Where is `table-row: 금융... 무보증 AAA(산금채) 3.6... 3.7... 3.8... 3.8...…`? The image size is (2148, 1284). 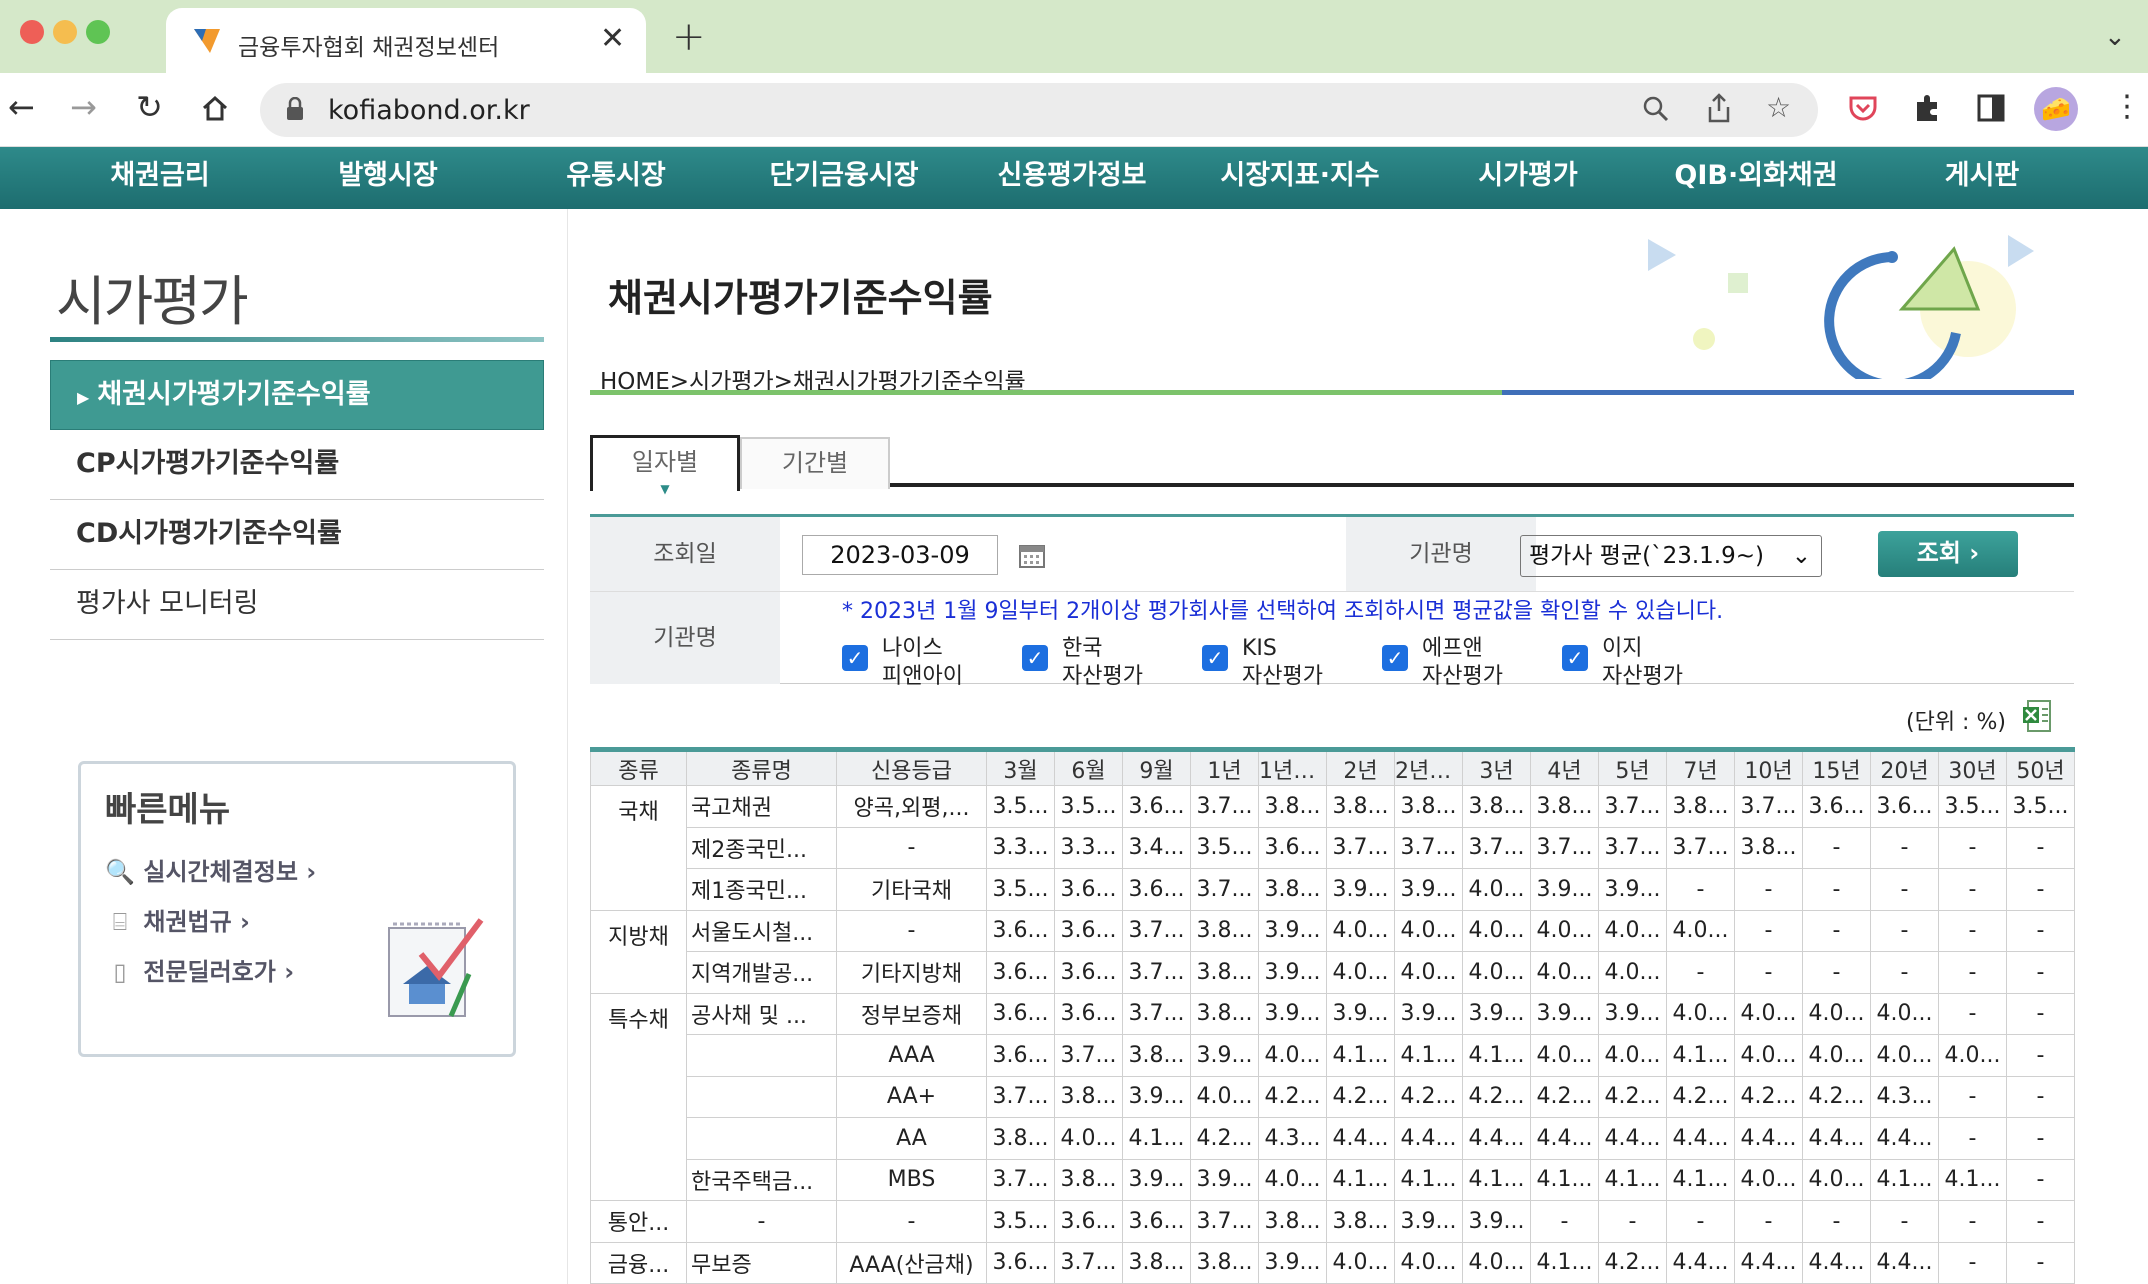
table-row: 금융... 무보증 AAA(산금채) 3.6... 3.7... 3.8... 3.8...… is located at coordinates (1332, 1262).